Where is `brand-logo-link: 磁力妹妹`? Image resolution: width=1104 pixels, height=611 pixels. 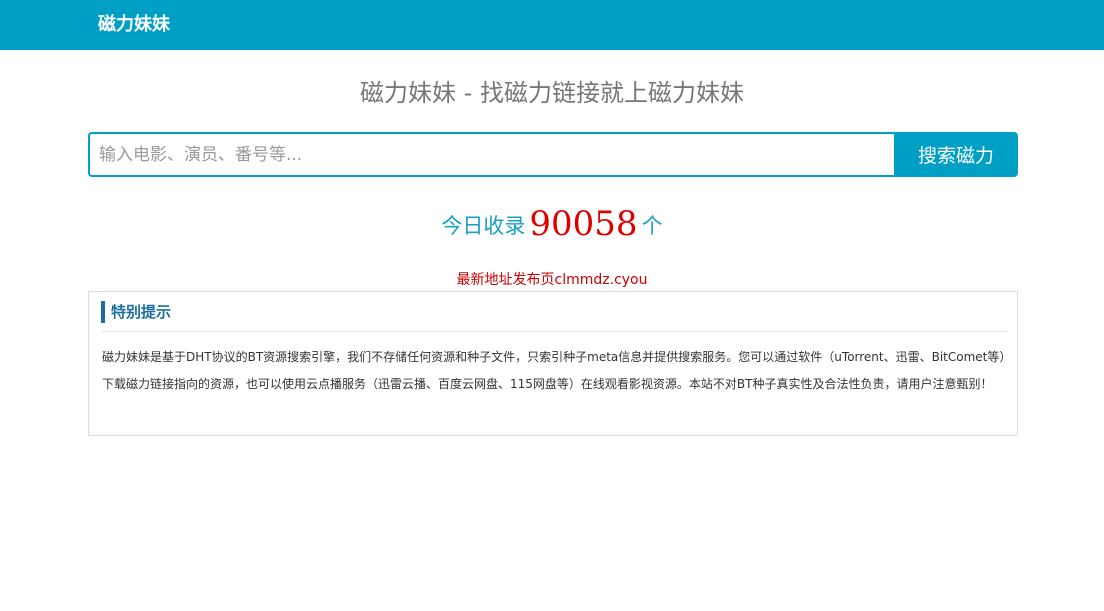
brand-logo-link: 磁力妹妹 is located at coordinates (134, 25).